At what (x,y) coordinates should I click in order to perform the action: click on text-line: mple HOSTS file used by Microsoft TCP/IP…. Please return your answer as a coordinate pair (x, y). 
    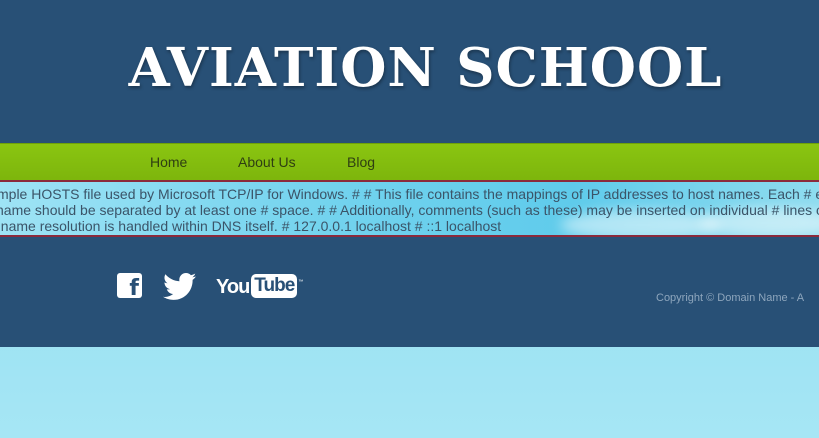
    Looking at the image, I should click on (409, 194).